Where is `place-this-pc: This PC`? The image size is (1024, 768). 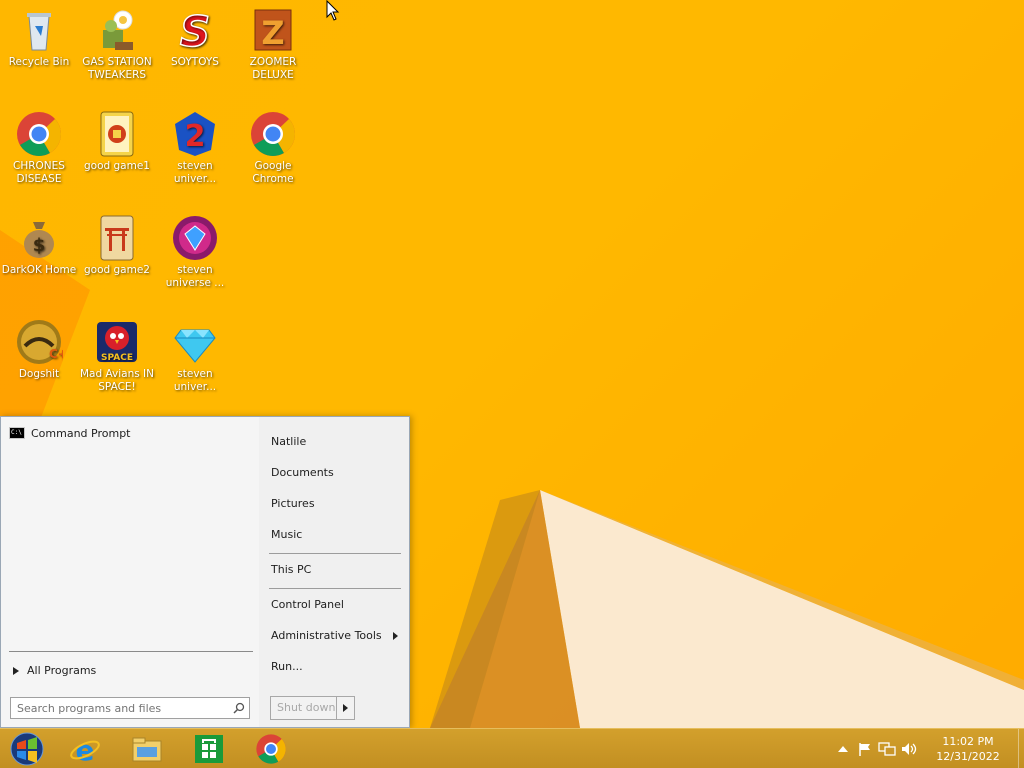 place-this-pc: This PC is located at coordinates (336, 570).